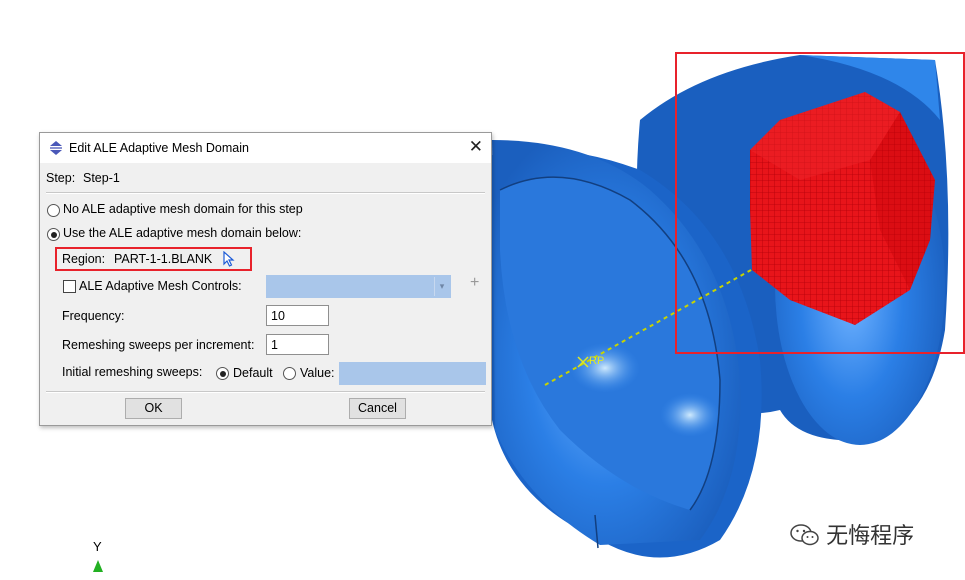  I want to click on frequency-input: 10, so click(297, 315).